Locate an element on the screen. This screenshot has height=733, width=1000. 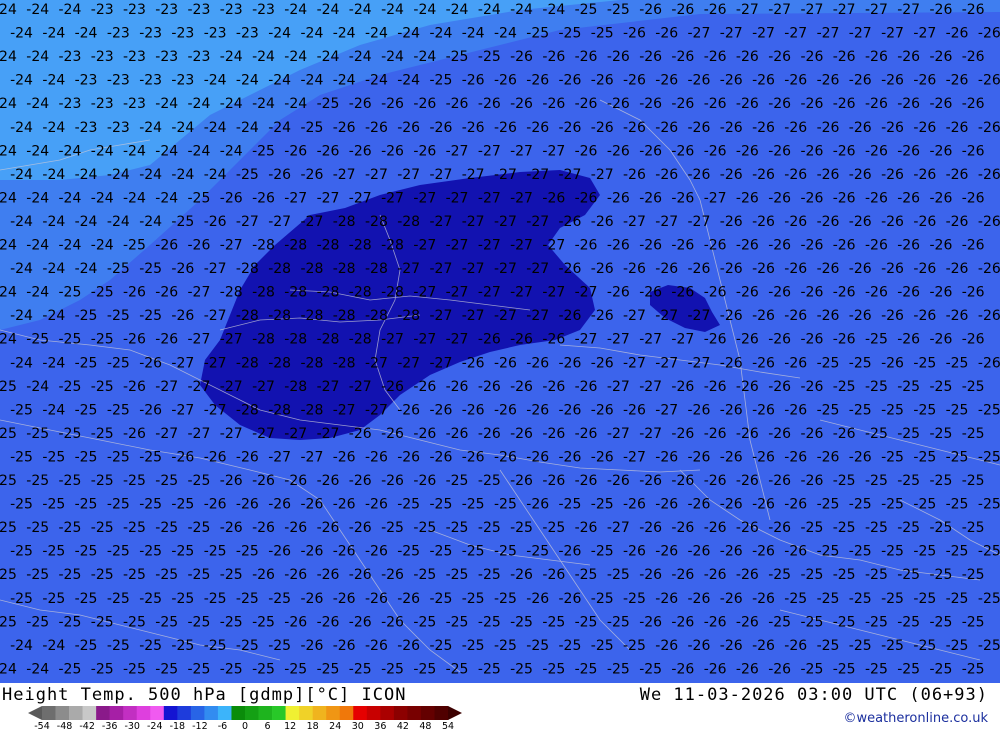
contour-label: -23 is located at coordinates (215, 34).